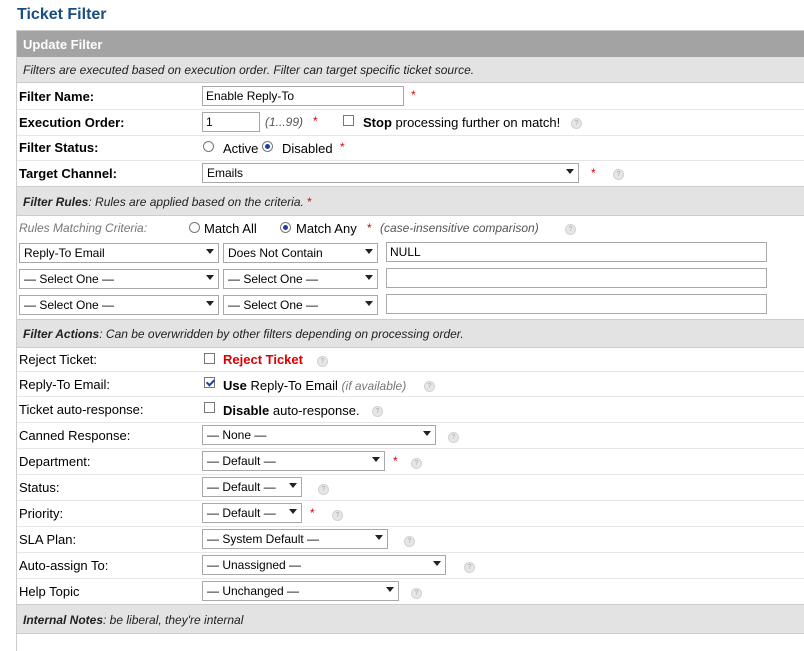 The image size is (804, 651). I want to click on filter-actions-title: Filter Actions, so click(61, 334).